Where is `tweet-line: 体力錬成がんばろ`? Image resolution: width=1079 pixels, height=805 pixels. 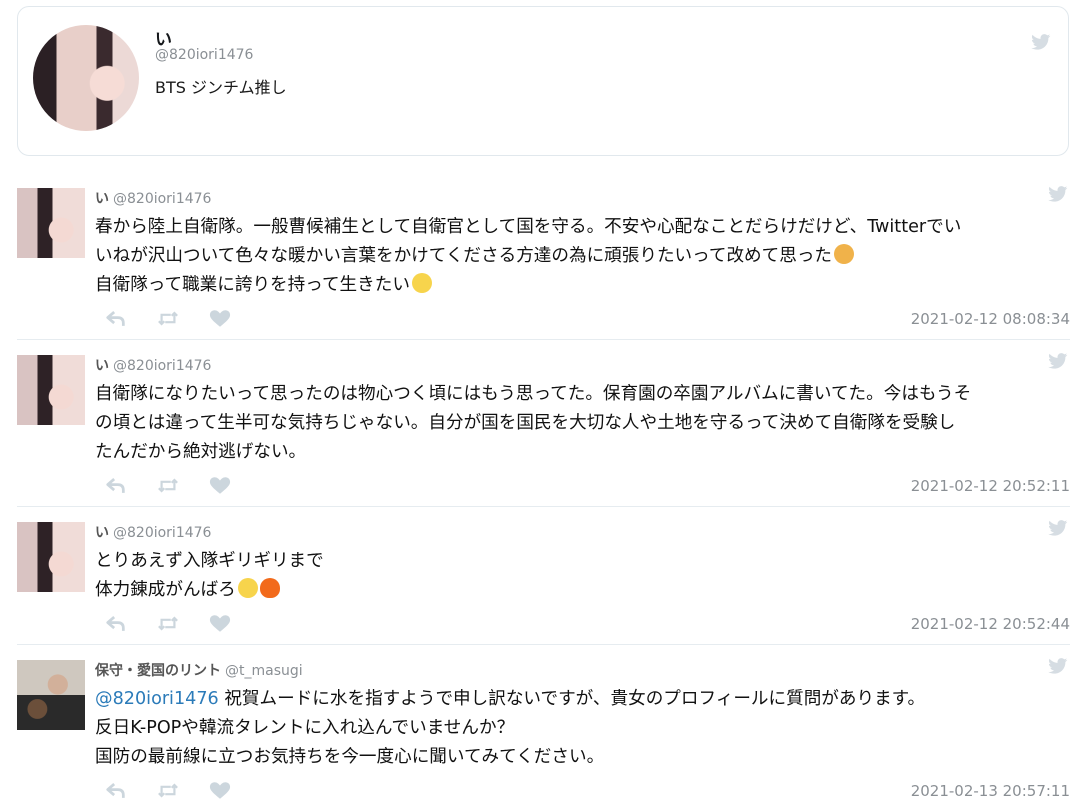 tweet-line: 体力錬成がんばろ is located at coordinates (165, 590).